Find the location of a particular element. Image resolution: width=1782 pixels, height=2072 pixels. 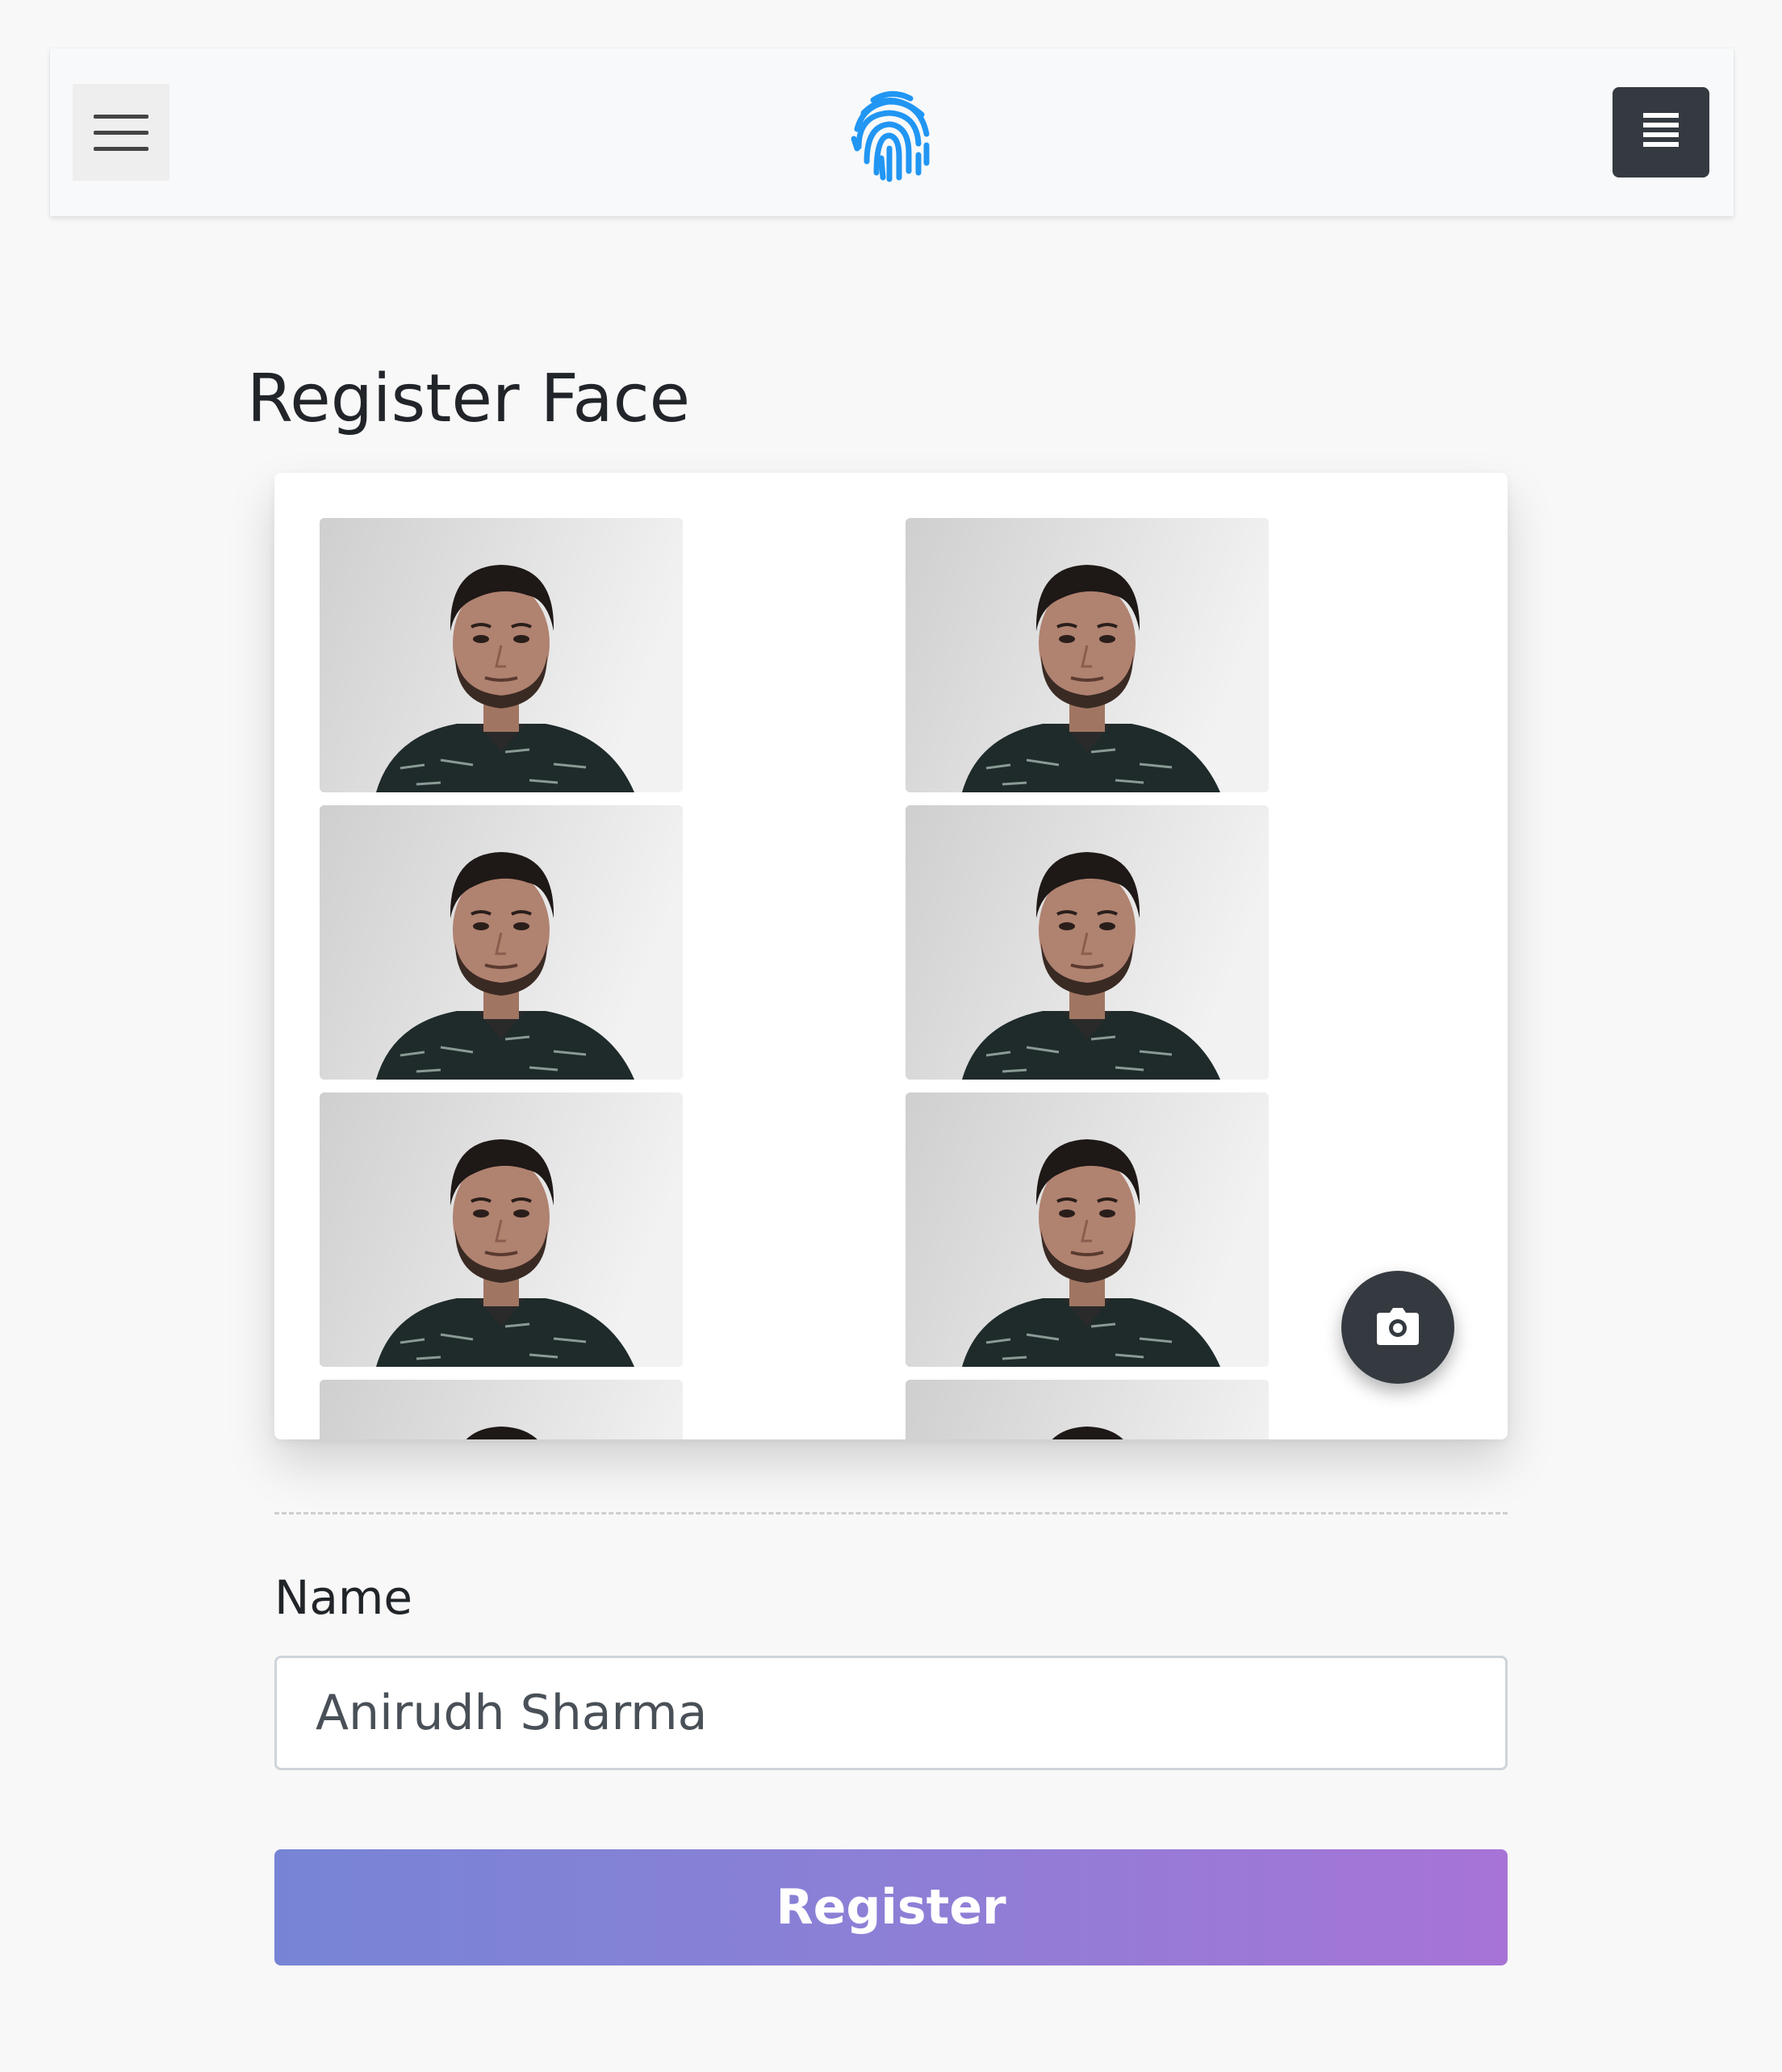

capture-photo-button is located at coordinates (1397, 1327).